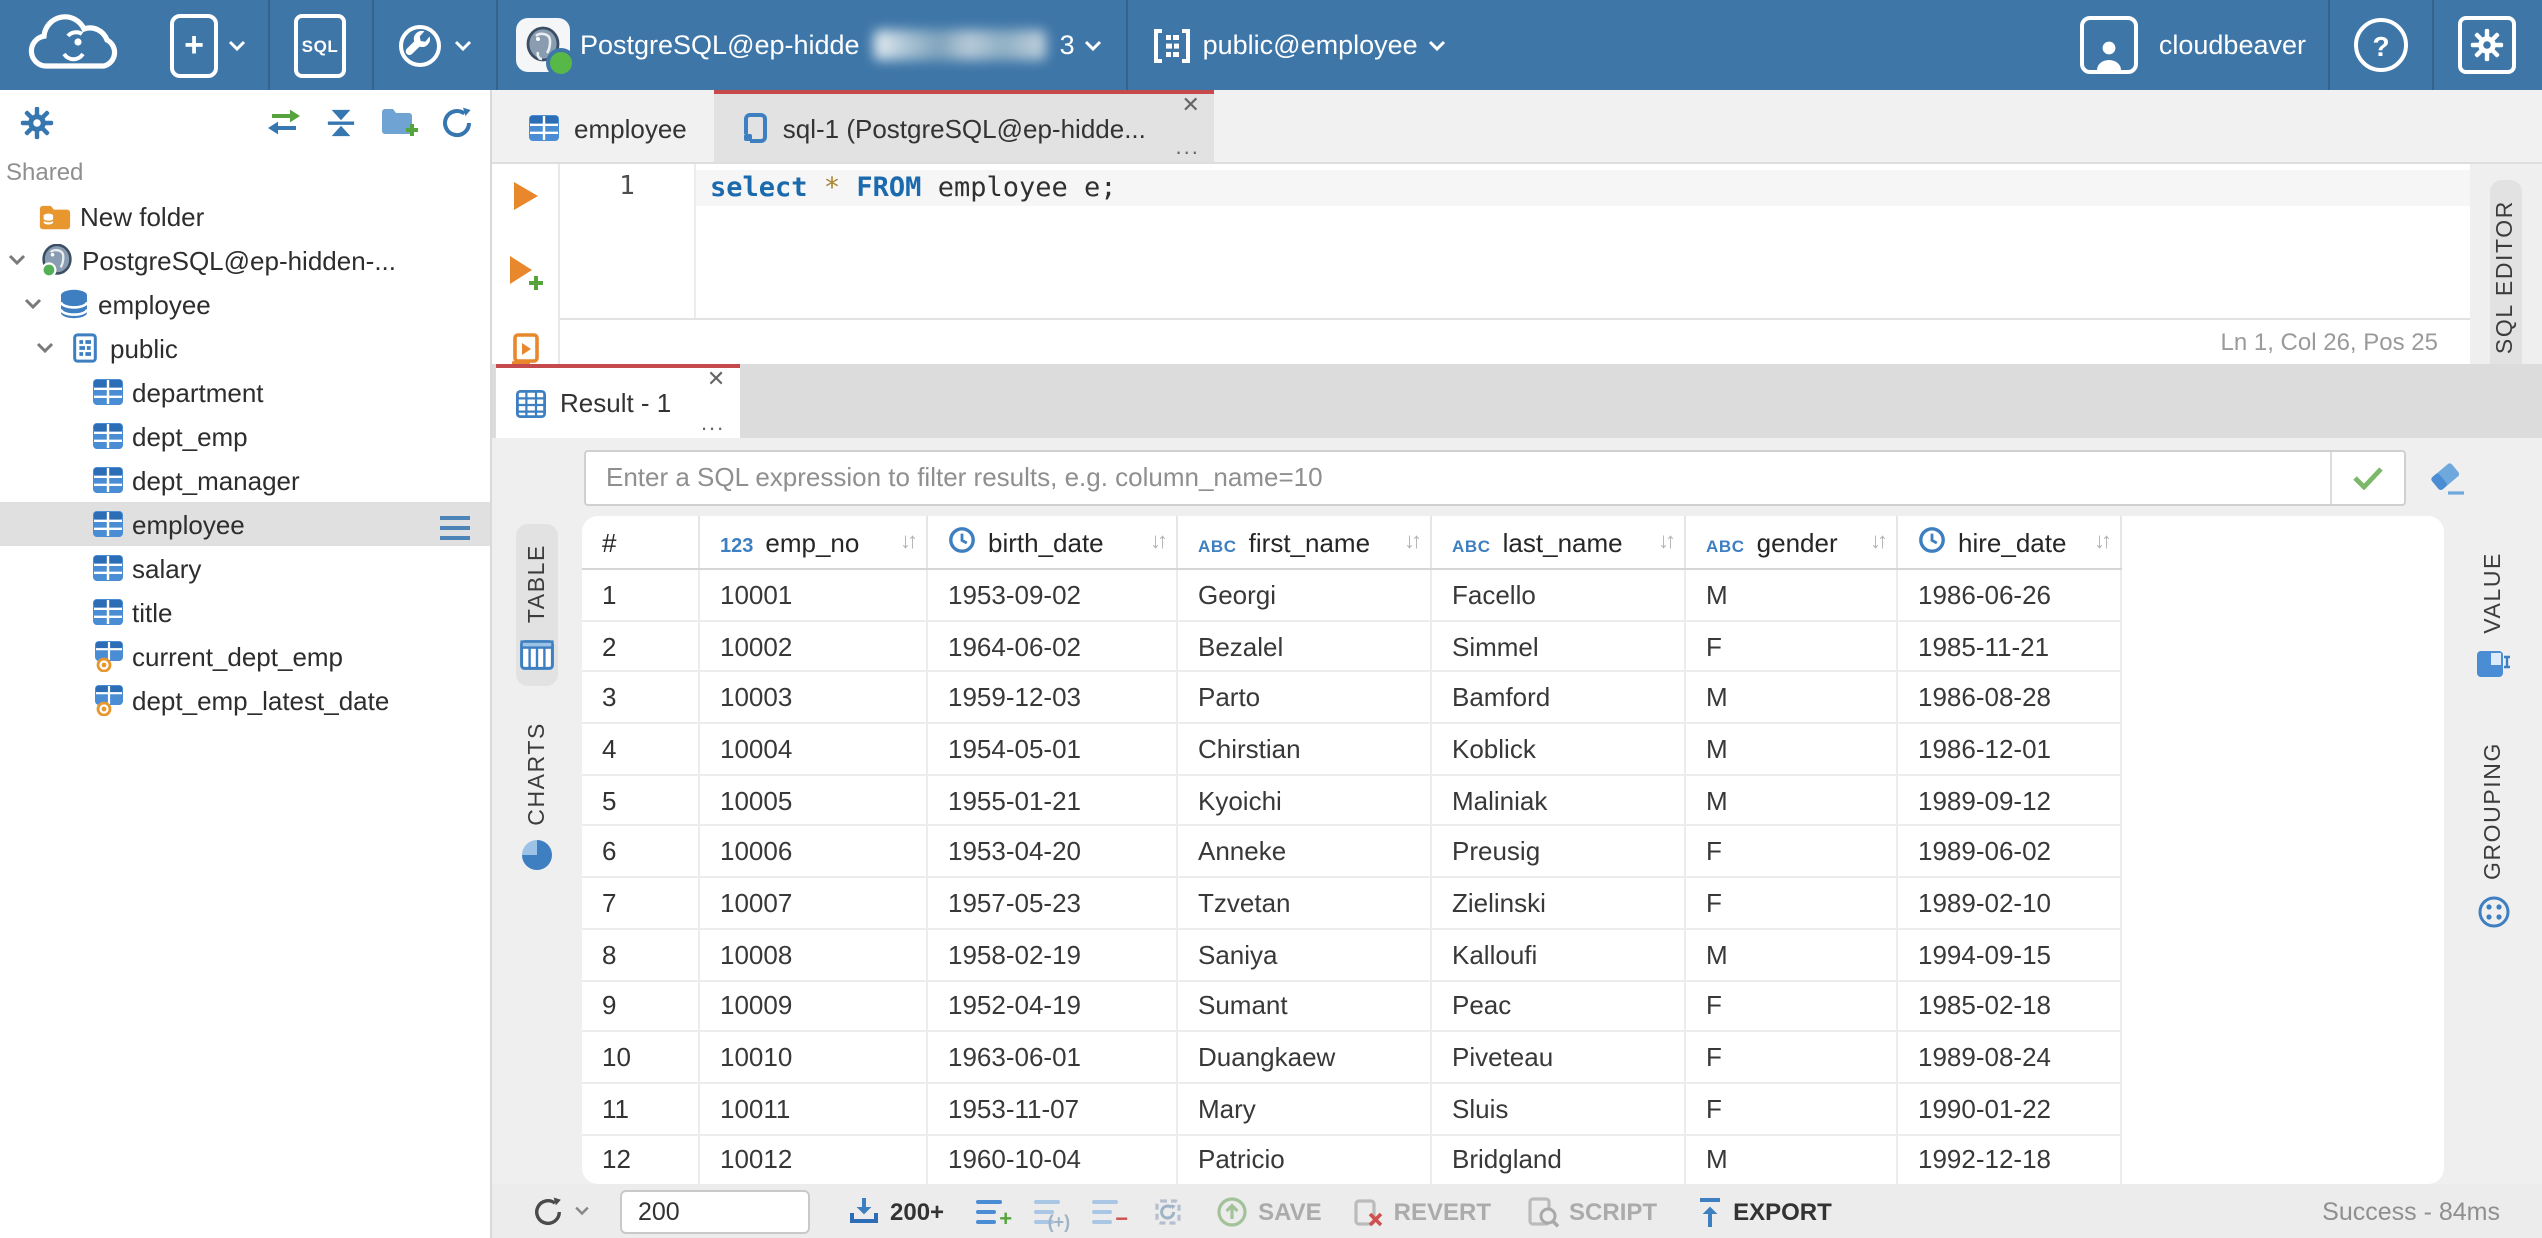  What do you see at coordinates (814, 800) in the screenshot?
I see `cell: 10005` at bounding box center [814, 800].